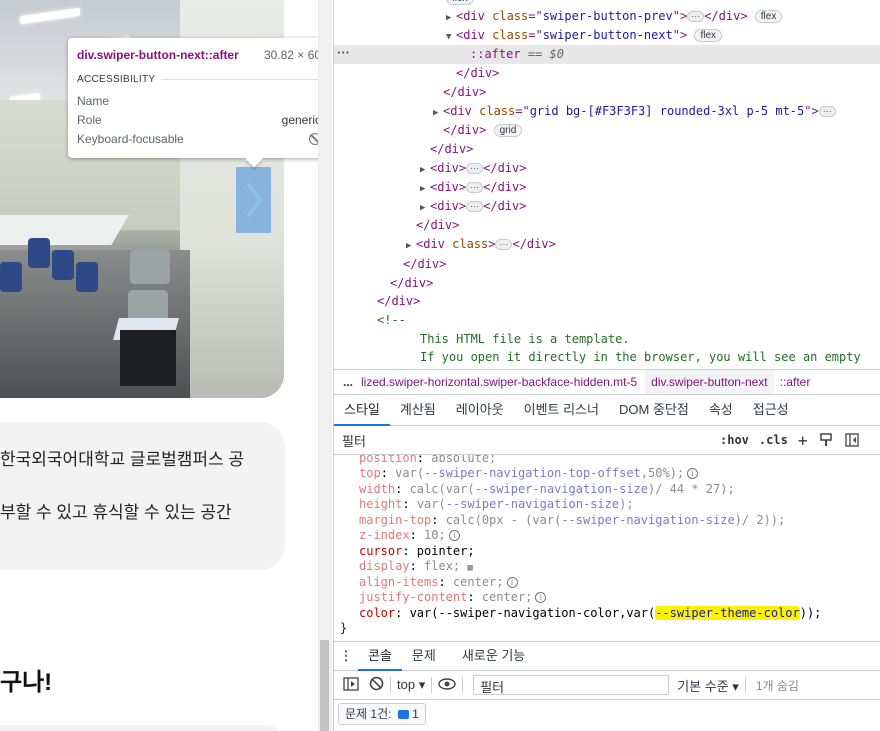 The width and height of the screenshot is (880, 731). Describe the element at coordinates (142, 728) in the screenshot. I see `next-card` at that location.